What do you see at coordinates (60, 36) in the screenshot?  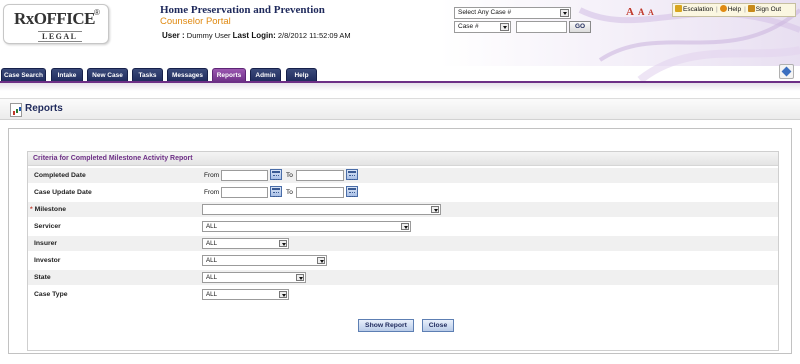 I see `logo-sub-text: LEGAL` at bounding box center [60, 36].